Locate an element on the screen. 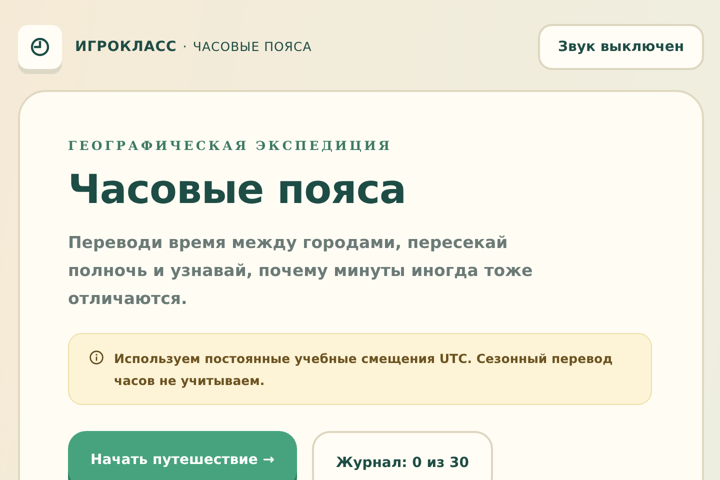  sound-button: Звук выключен is located at coordinates (621, 47).